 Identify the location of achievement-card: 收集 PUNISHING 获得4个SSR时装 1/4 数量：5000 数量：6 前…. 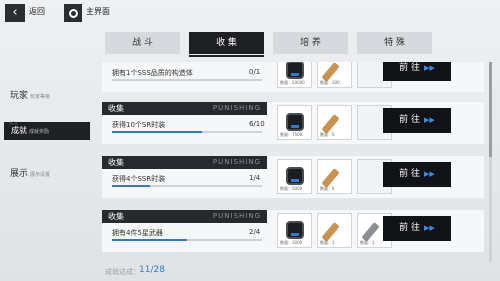
(293, 177).